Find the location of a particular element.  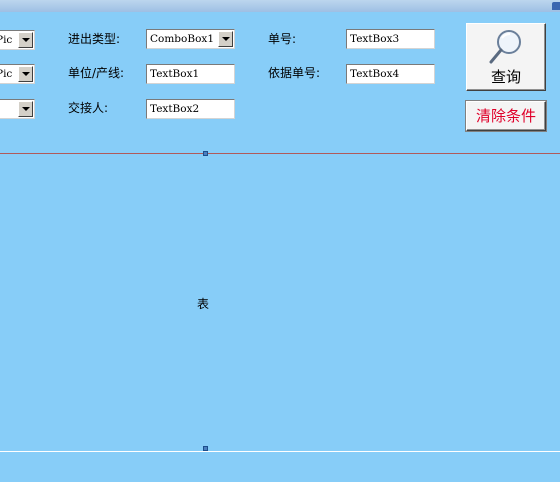

type-combo: ComboBox1 is located at coordinates (190, 39).